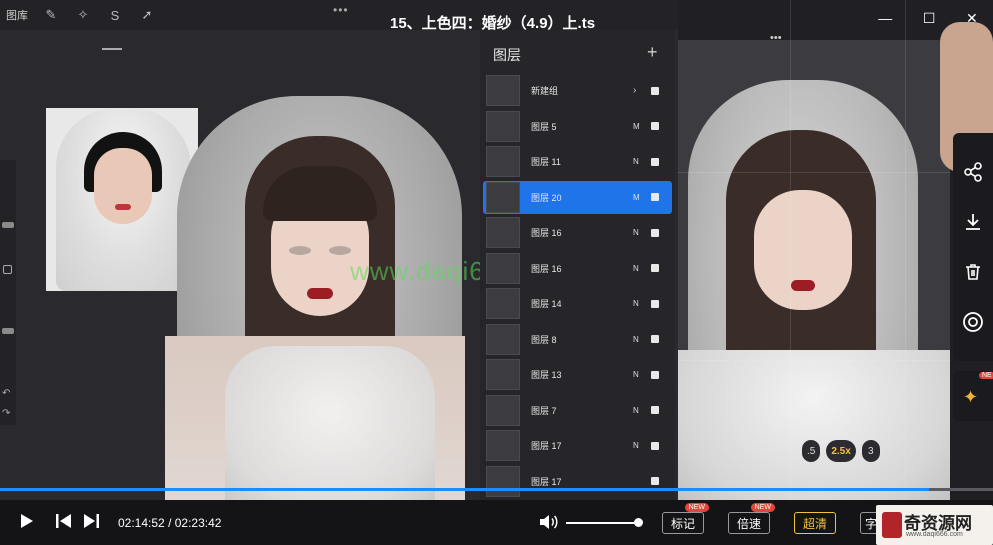  Describe the element at coordinates (973, 247) in the screenshot. I see `action-rail` at that location.